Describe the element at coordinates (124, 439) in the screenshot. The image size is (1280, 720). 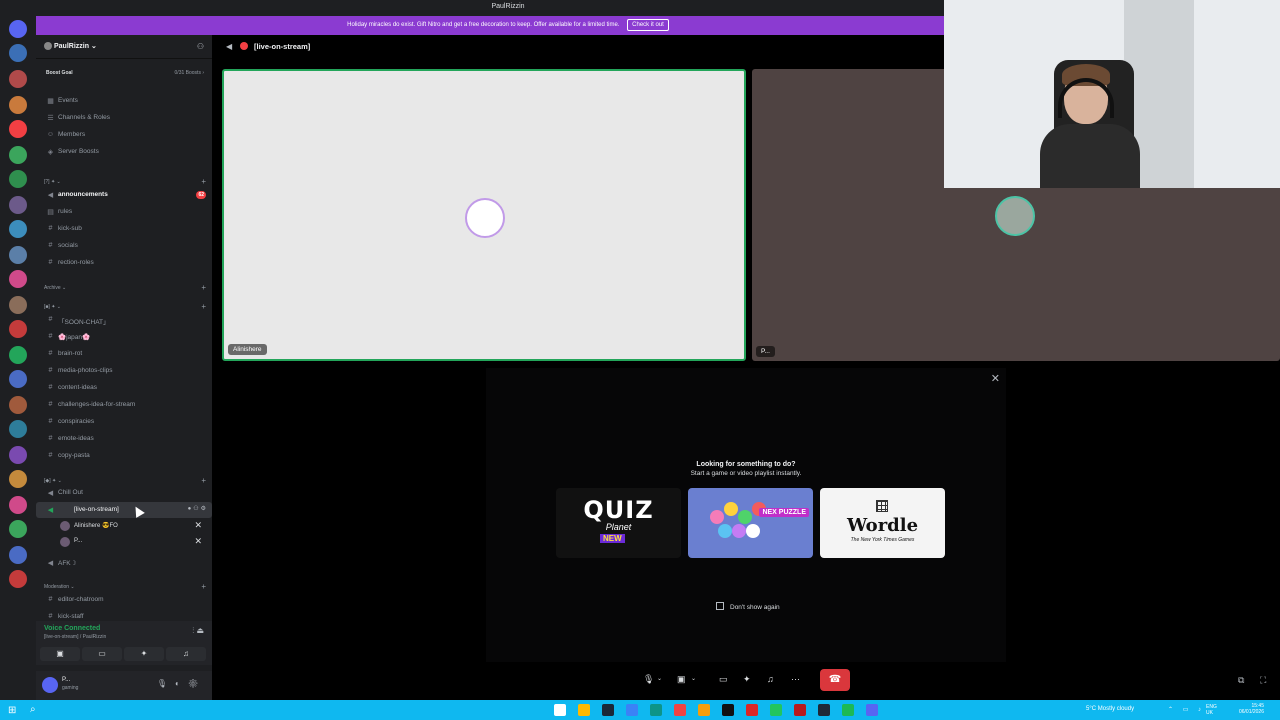
I see `channel-emote-ideas: # emote-ideas` at that location.